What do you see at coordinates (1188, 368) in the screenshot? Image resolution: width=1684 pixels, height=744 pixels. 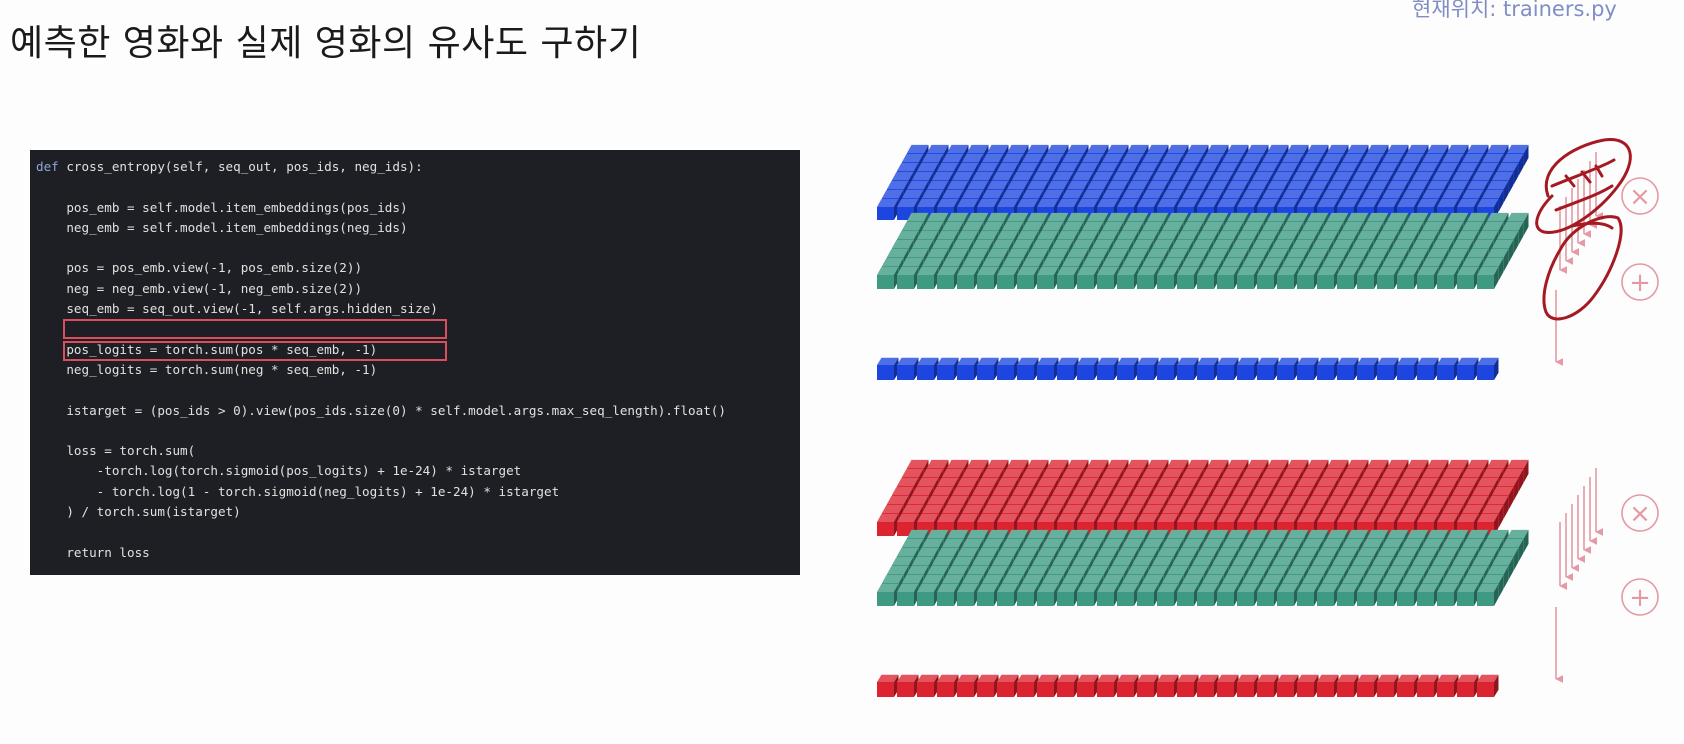 I see `positive-logits` at bounding box center [1188, 368].